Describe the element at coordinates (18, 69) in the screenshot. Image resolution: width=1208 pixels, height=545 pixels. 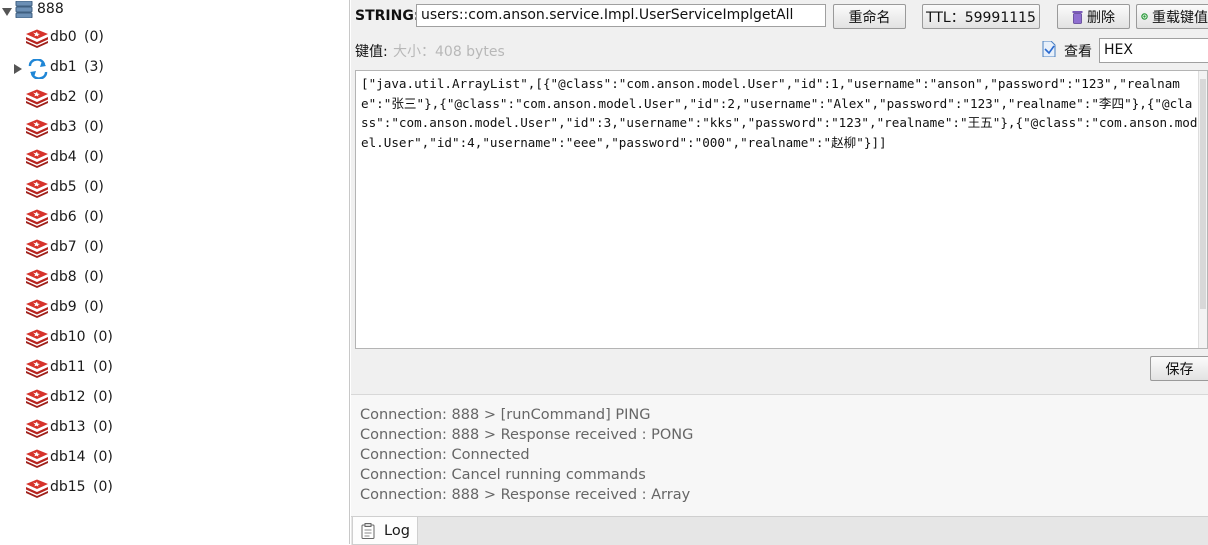
I see `expand-right-icon` at that location.